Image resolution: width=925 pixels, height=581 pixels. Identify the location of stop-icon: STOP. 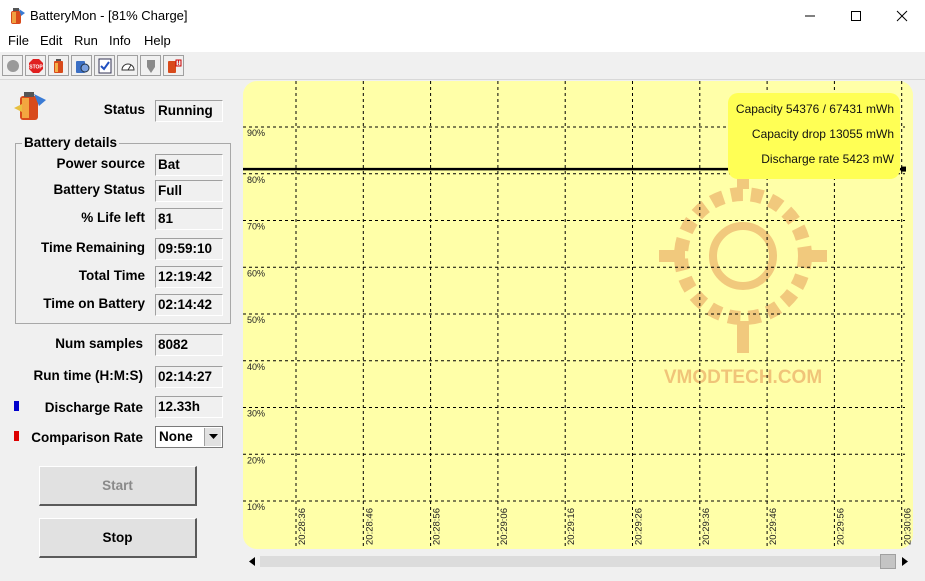
(35, 65).